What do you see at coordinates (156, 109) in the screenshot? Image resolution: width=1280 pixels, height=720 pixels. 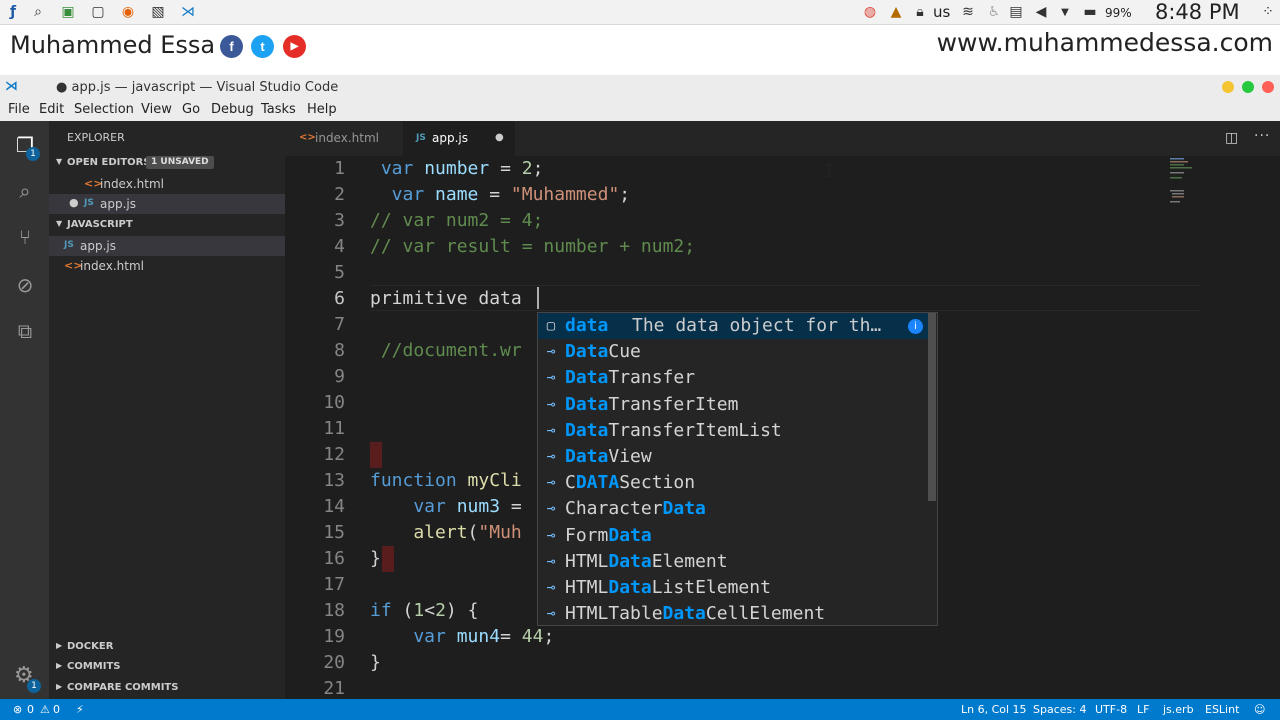 I see `menu-view: View` at bounding box center [156, 109].